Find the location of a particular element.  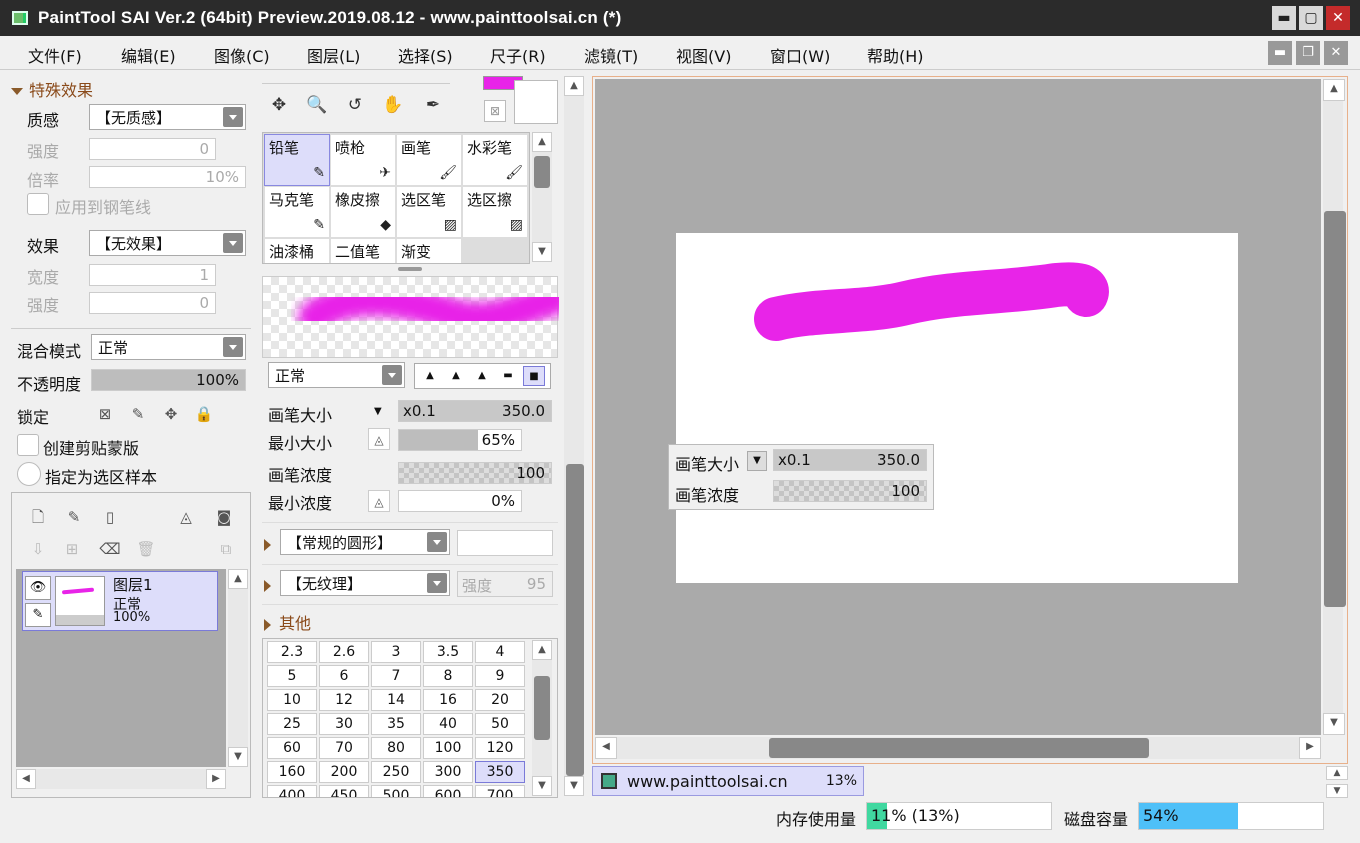

size-preset: 700 is located at coordinates (500, 791).